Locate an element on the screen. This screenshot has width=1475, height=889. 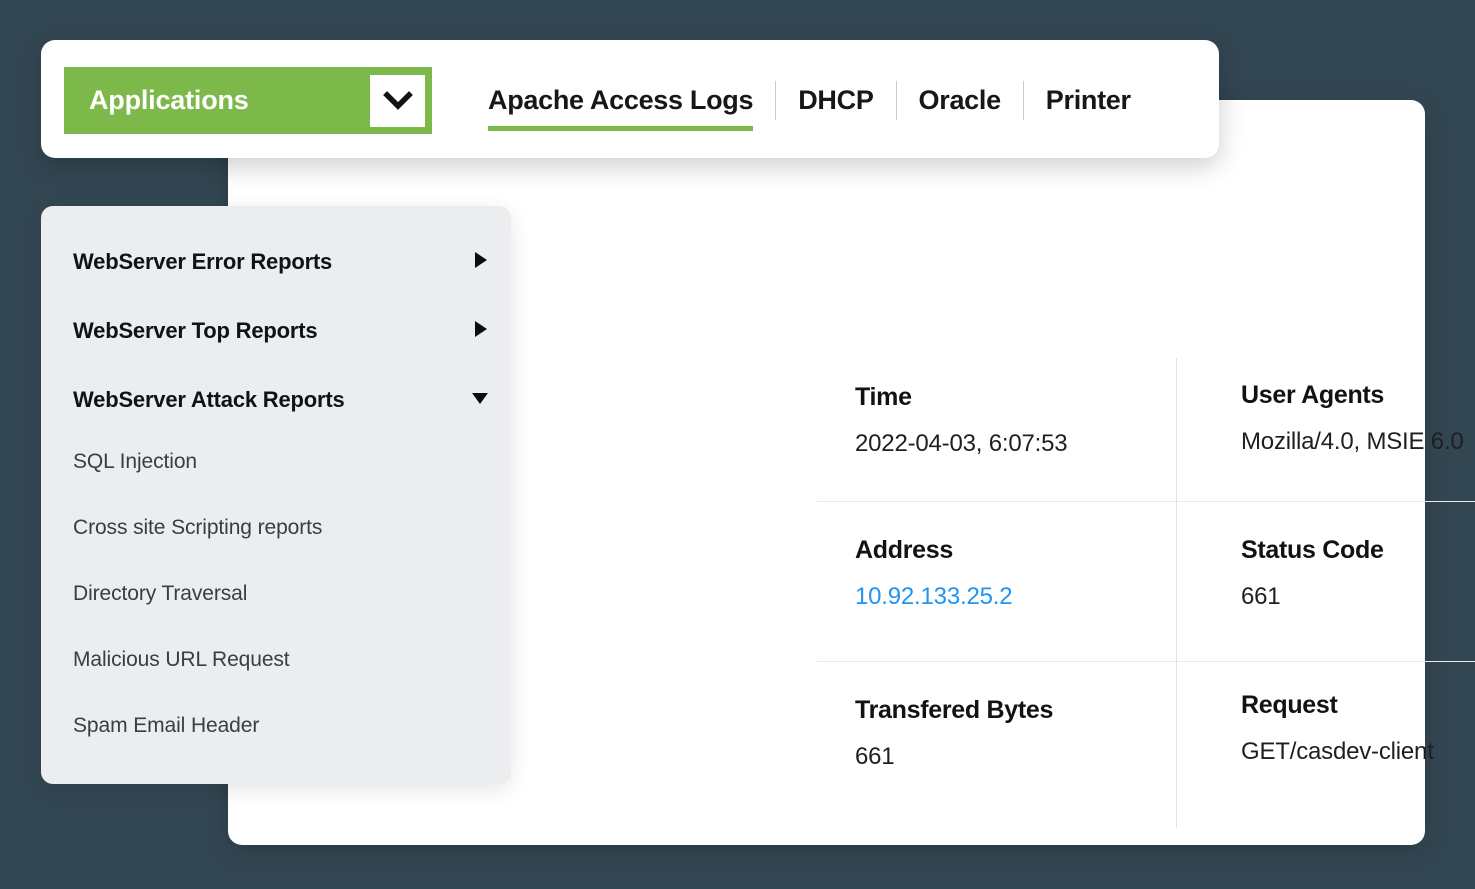
field-user-agents-label: User Agents is located at coordinates (1313, 395).